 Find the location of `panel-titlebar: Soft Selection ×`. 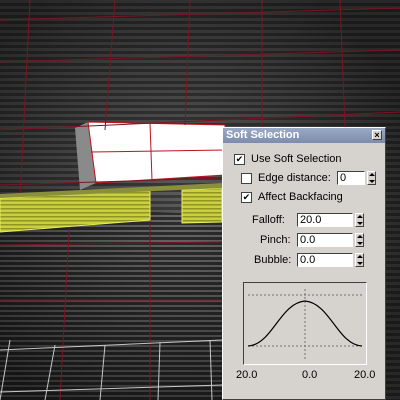

panel-titlebar: Soft Selection × is located at coordinates (304, 135).